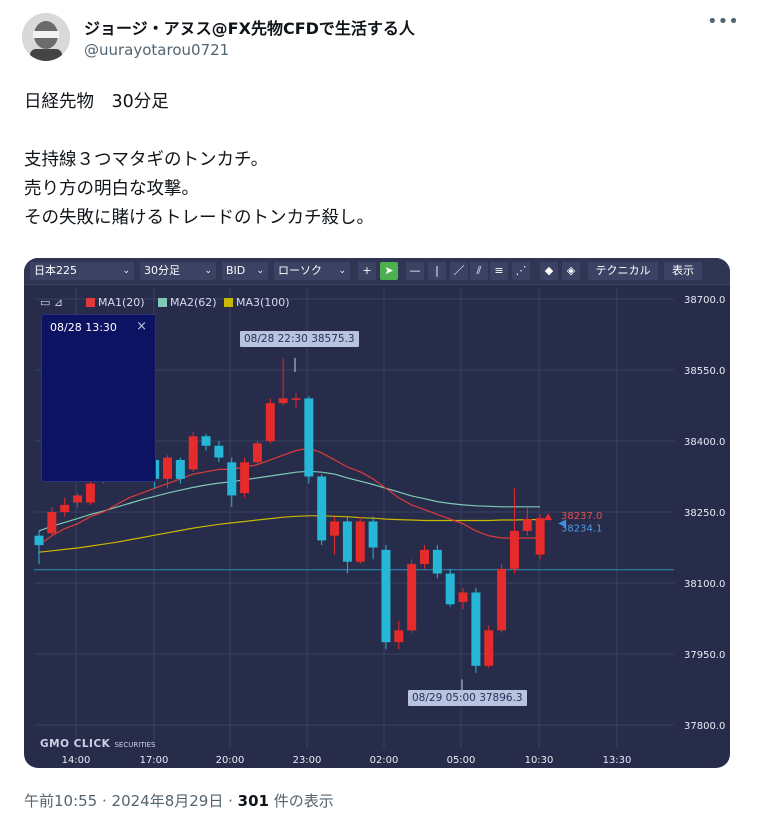 The image size is (757, 824). I want to click on more-horizontal-icon: •••, so click(723, 24).